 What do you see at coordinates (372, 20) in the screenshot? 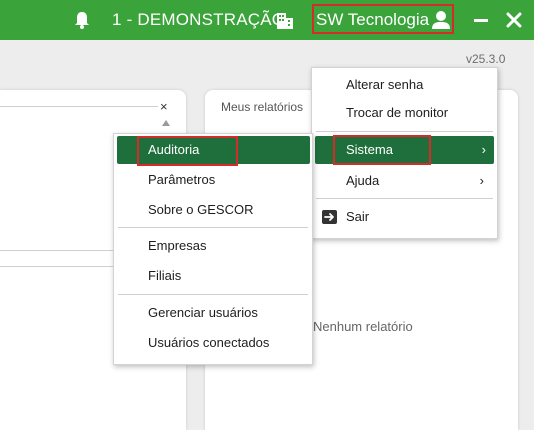
I see `user-menu-button: SW Tecnologia` at bounding box center [372, 20].